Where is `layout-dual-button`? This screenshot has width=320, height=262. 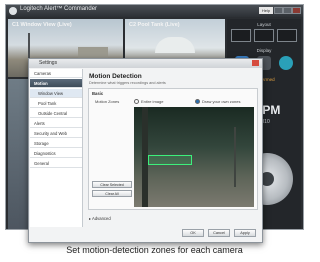 layout-dual-button is located at coordinates (264, 35).